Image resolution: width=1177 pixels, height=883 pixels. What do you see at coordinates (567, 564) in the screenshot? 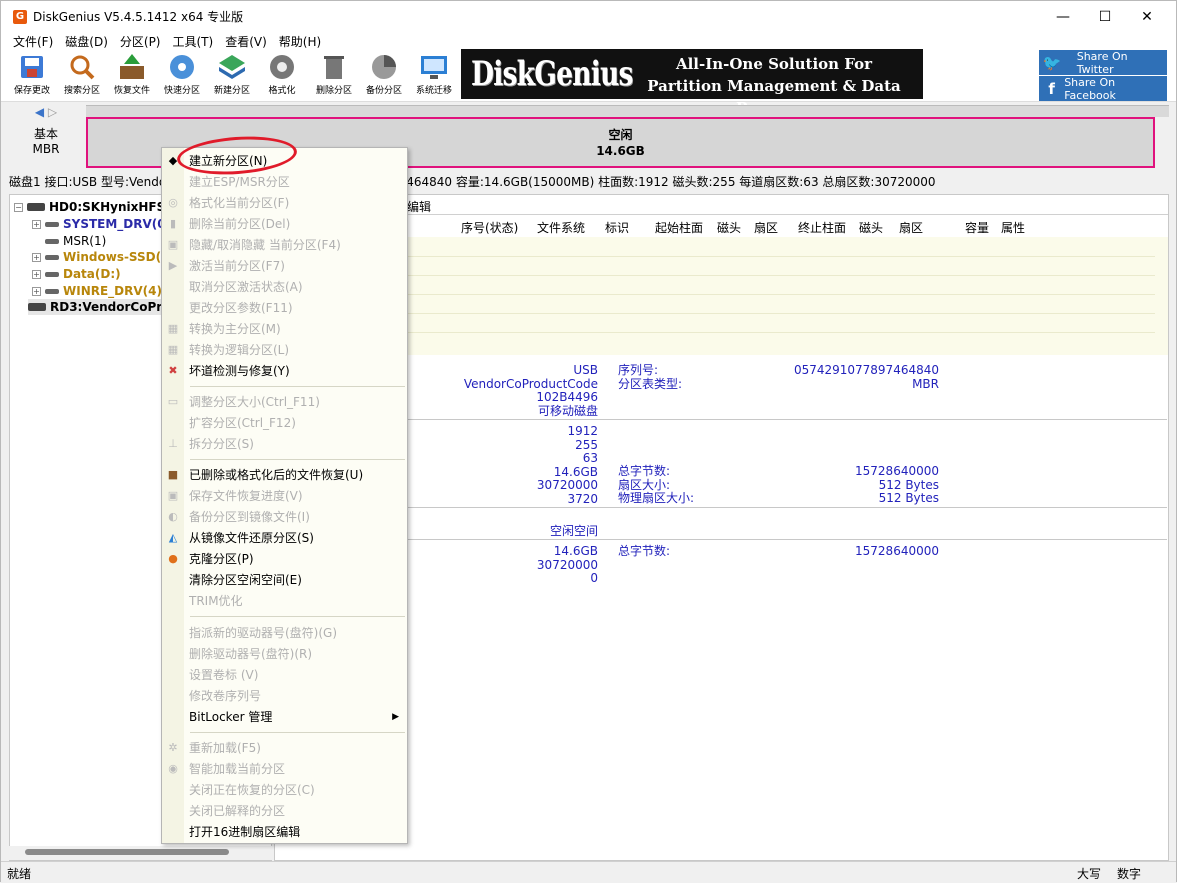
I see `detail-free-sectors: 30720000` at bounding box center [567, 564].